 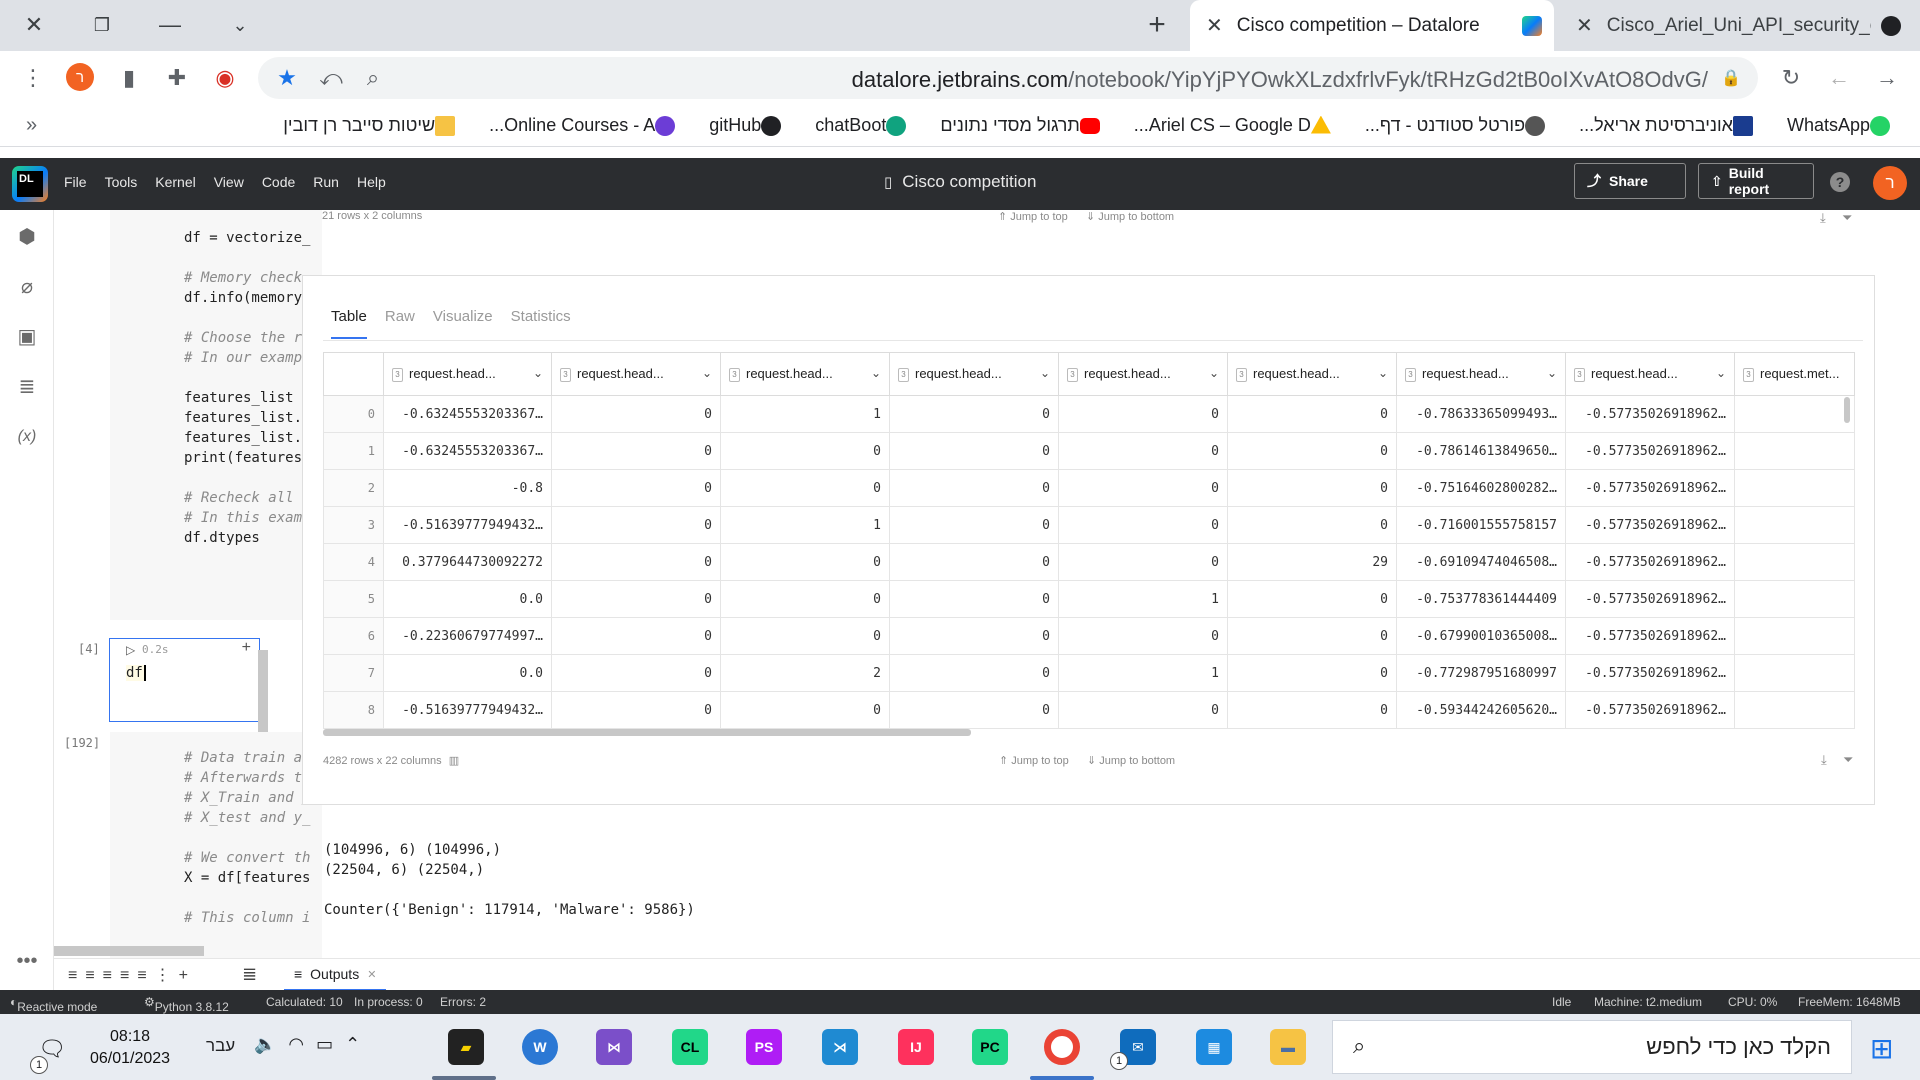 What do you see at coordinates (1214, 1047) in the screenshot?
I see `store-icon: ▦` at bounding box center [1214, 1047].